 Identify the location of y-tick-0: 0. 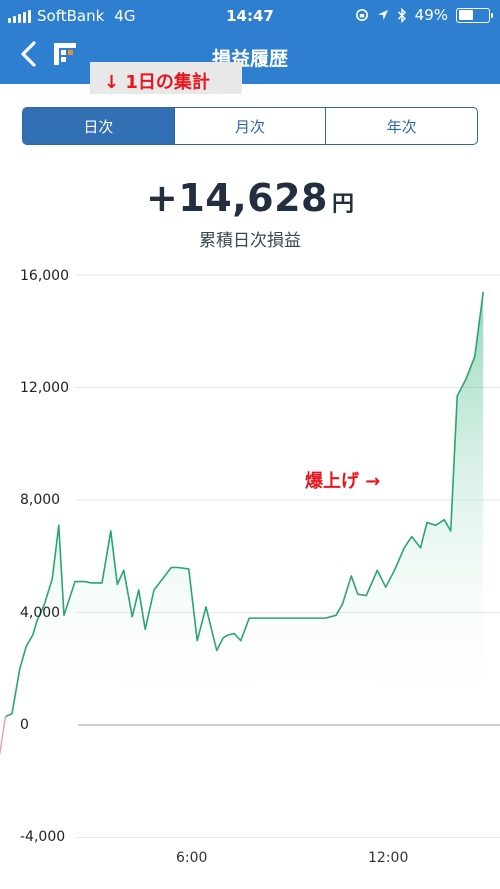
(24, 725).